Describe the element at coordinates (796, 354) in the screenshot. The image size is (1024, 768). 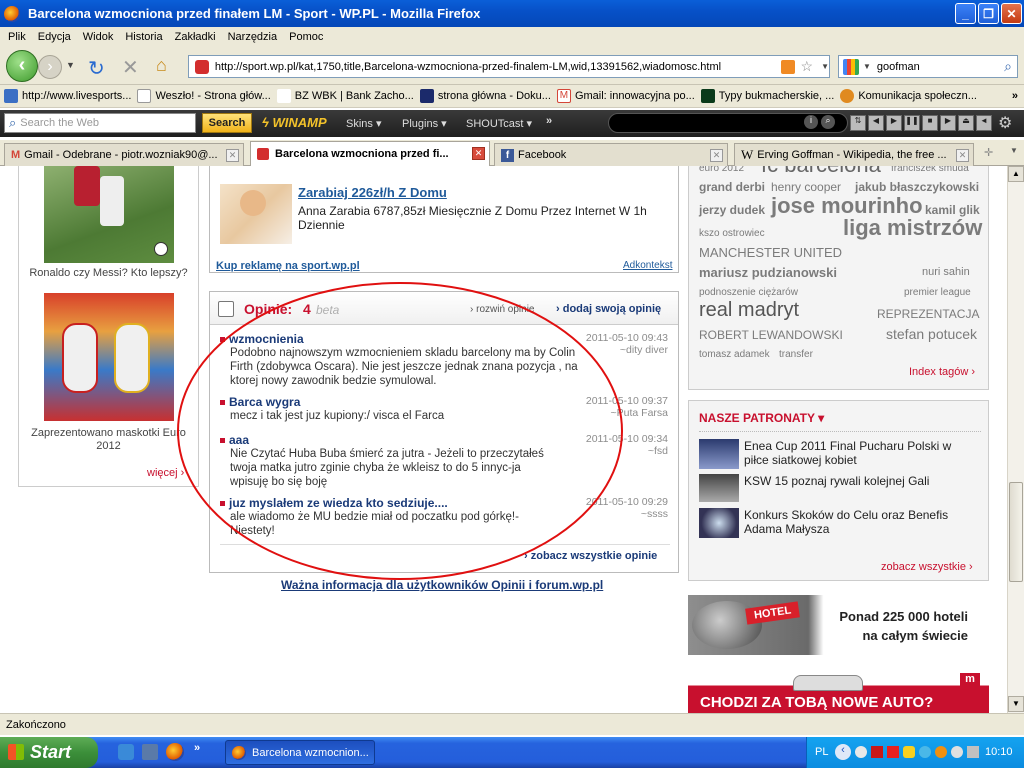
I see `tag-link: transfer` at that location.